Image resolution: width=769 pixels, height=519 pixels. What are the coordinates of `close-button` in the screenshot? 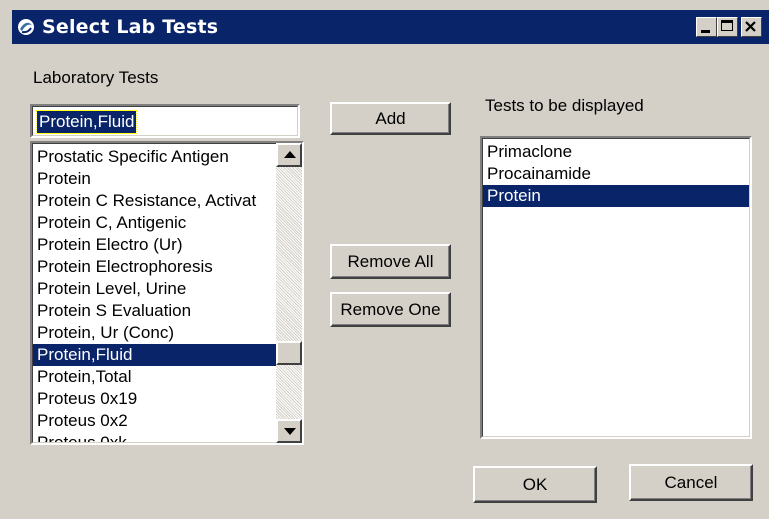 It's located at (751, 27).